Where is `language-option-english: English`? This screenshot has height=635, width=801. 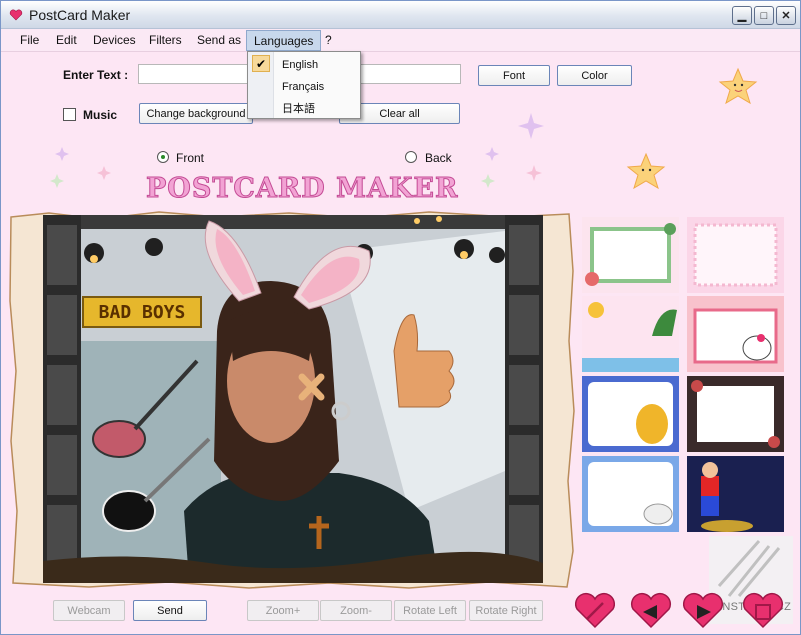
language-option-english: English is located at coordinates (300, 65).